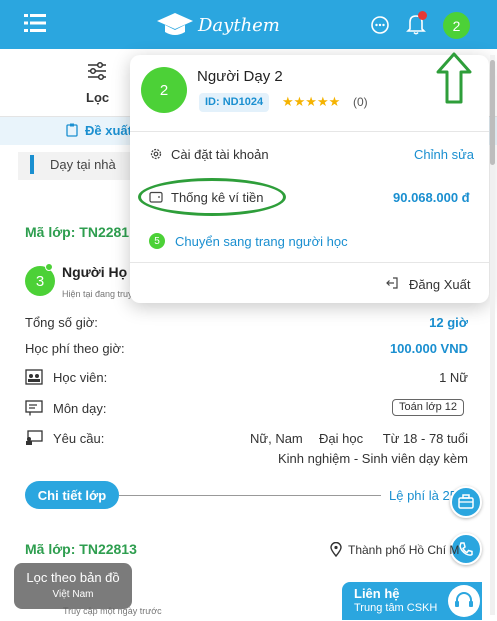 This screenshot has height=621, width=497. Describe the element at coordinates (157, 241) in the screenshot. I see `switch-badge: 5` at that location.